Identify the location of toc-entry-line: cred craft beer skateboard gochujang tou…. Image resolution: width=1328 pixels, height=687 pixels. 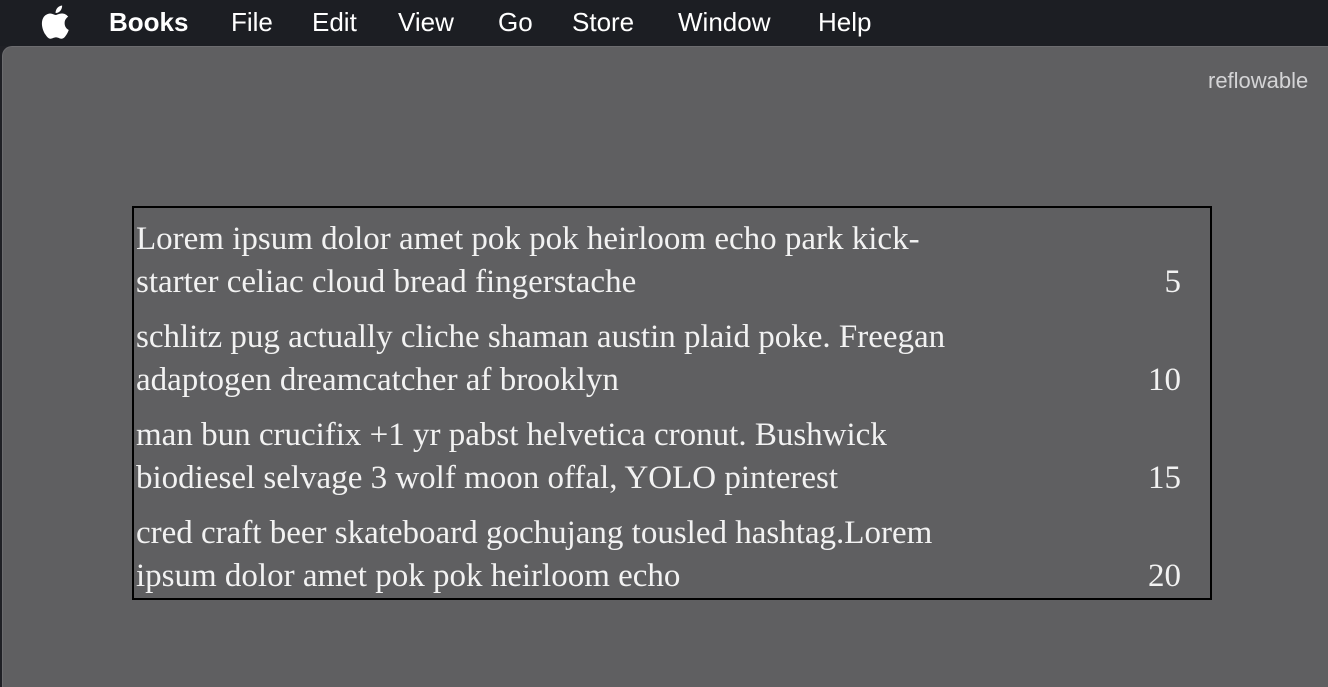
(534, 533).